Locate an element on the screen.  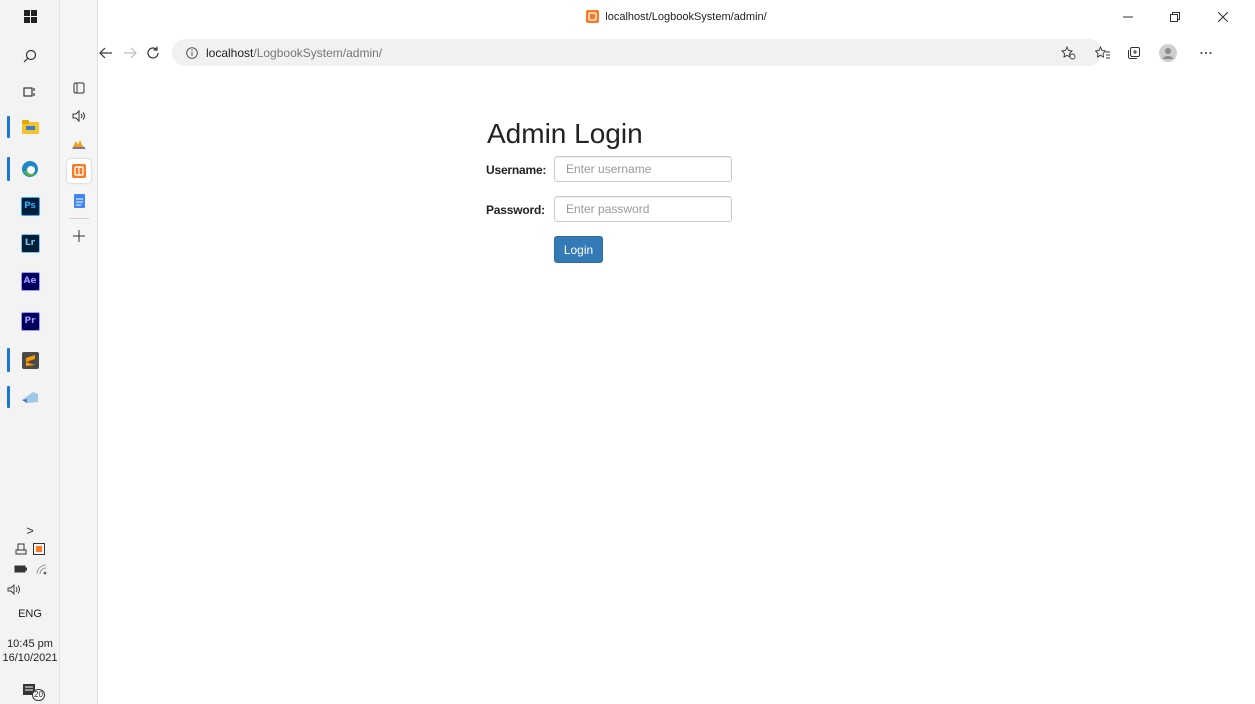
settings-more-button is located at coordinates (1206, 53).